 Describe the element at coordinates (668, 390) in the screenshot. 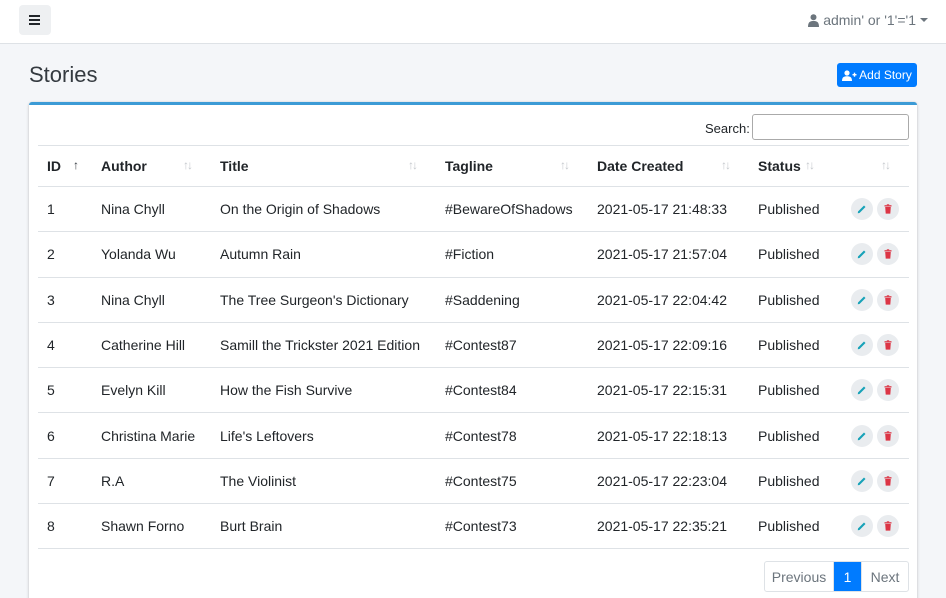

I see `cell-date-created: 2021-05-17 22:15:31` at that location.